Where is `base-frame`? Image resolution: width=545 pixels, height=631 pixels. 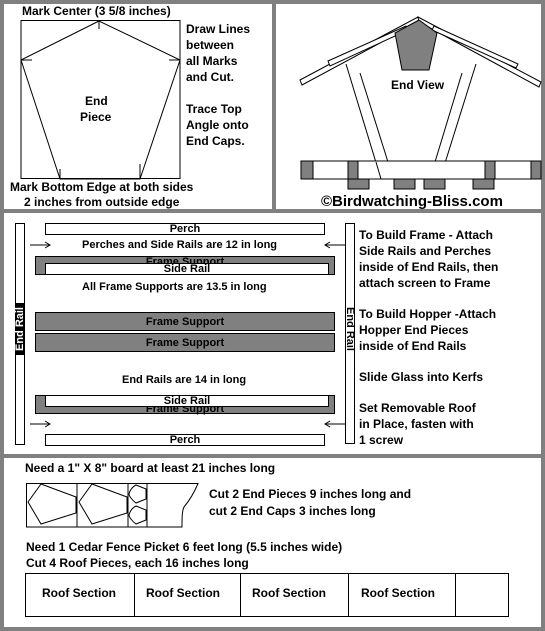 base-frame is located at coordinates (421, 170).